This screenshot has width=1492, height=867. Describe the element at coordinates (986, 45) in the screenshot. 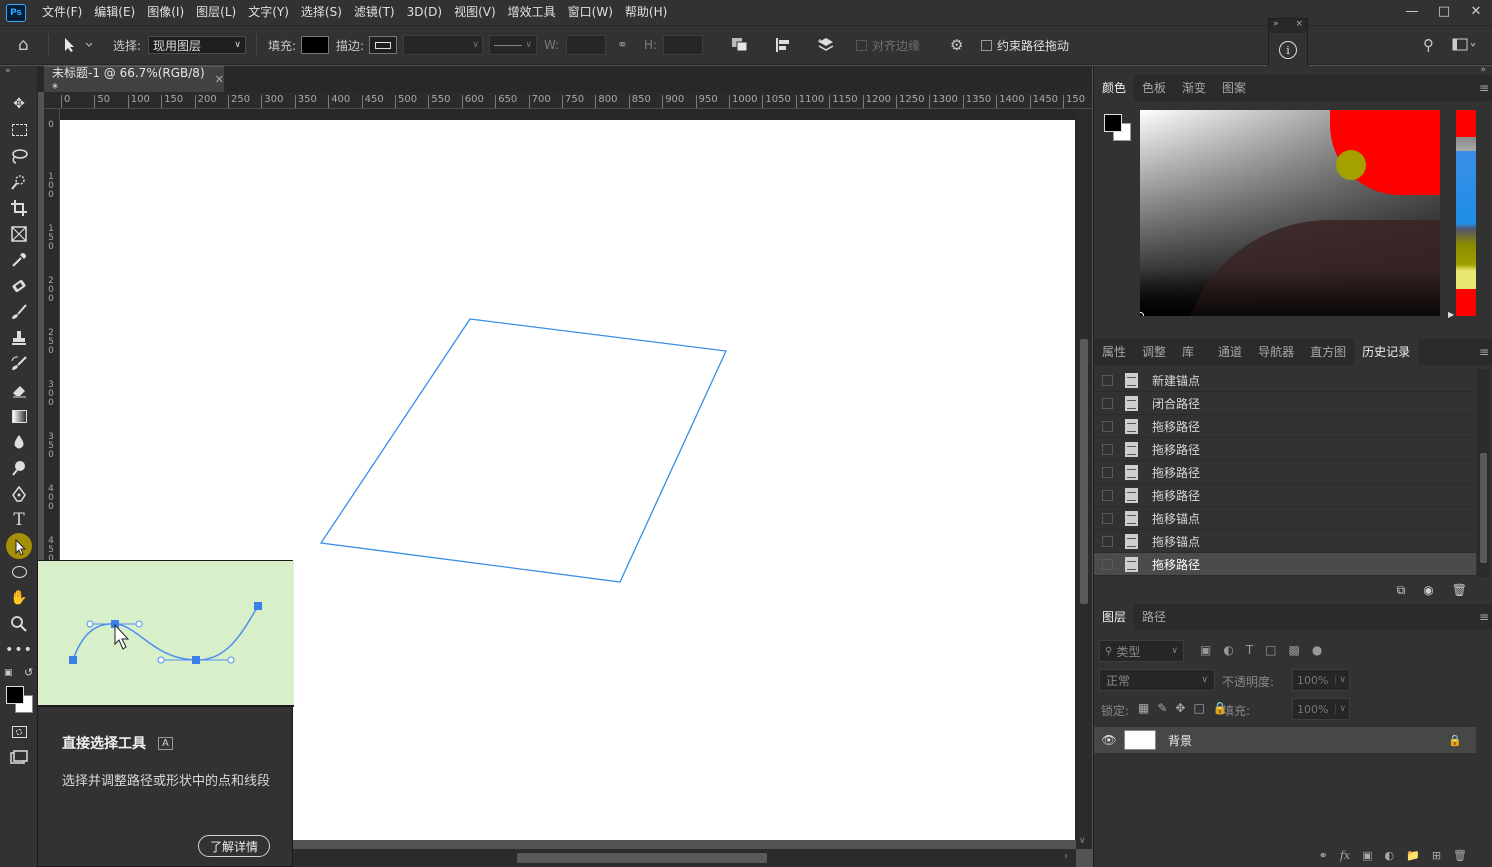

I see `constrain-path-checkbox` at that location.